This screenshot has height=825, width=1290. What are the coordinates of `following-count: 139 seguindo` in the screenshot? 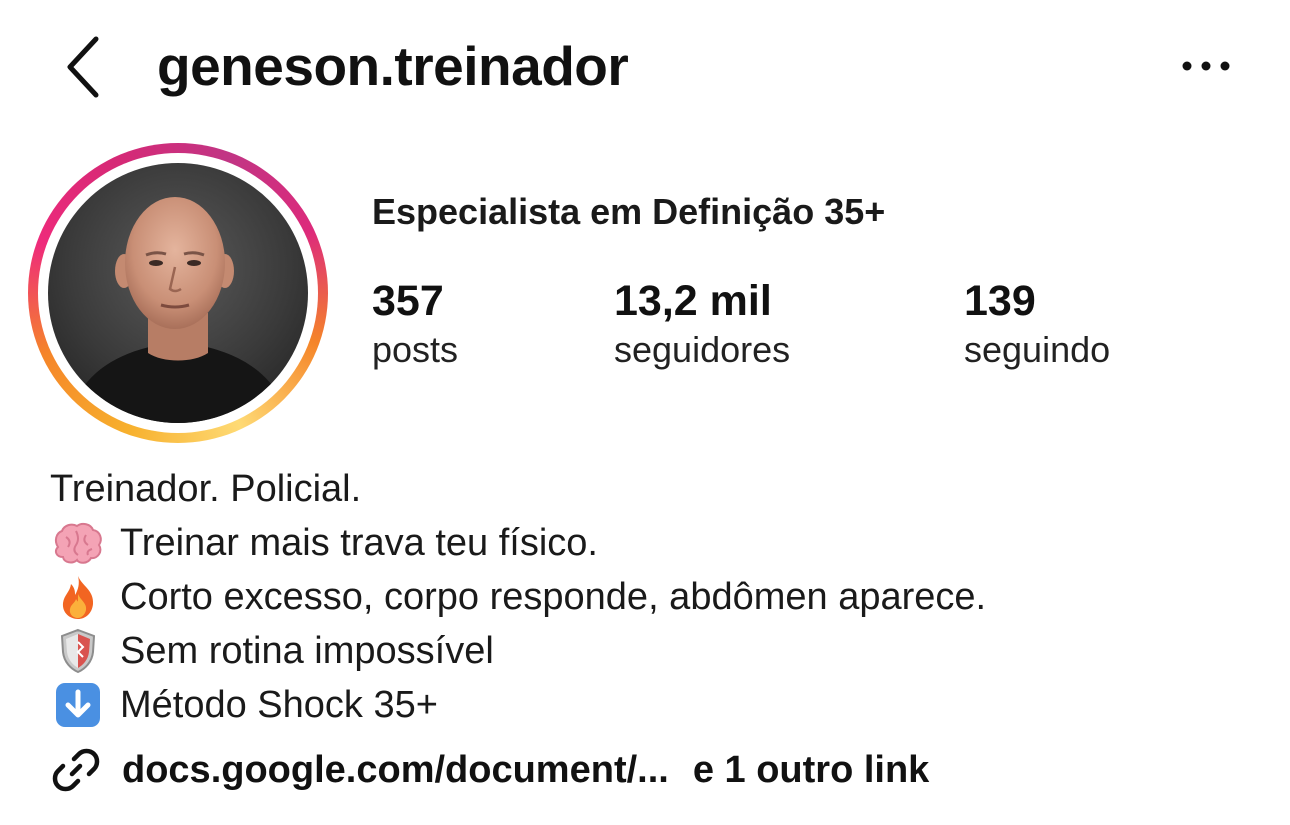 It's located at (1037, 325).